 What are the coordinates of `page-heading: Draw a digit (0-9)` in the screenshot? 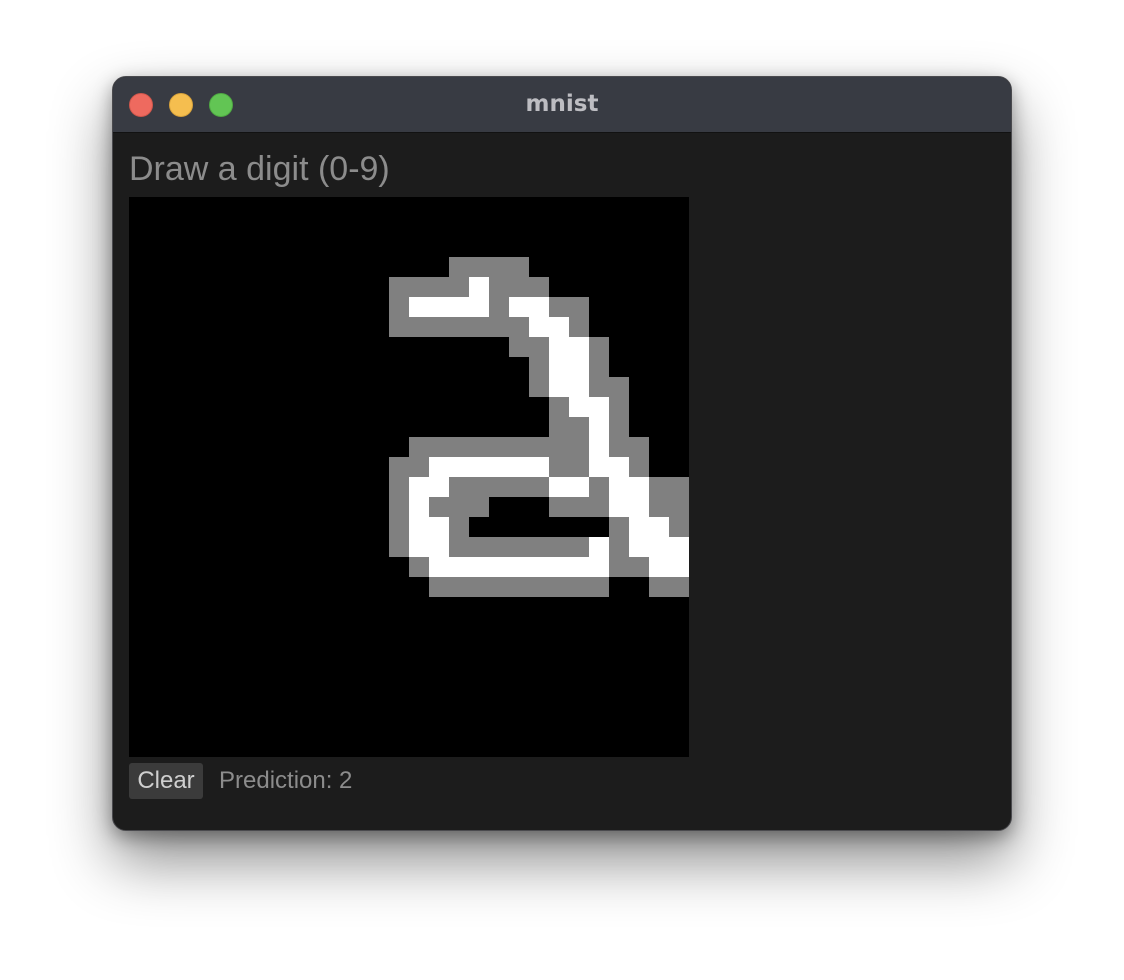 It's located at (259, 169).